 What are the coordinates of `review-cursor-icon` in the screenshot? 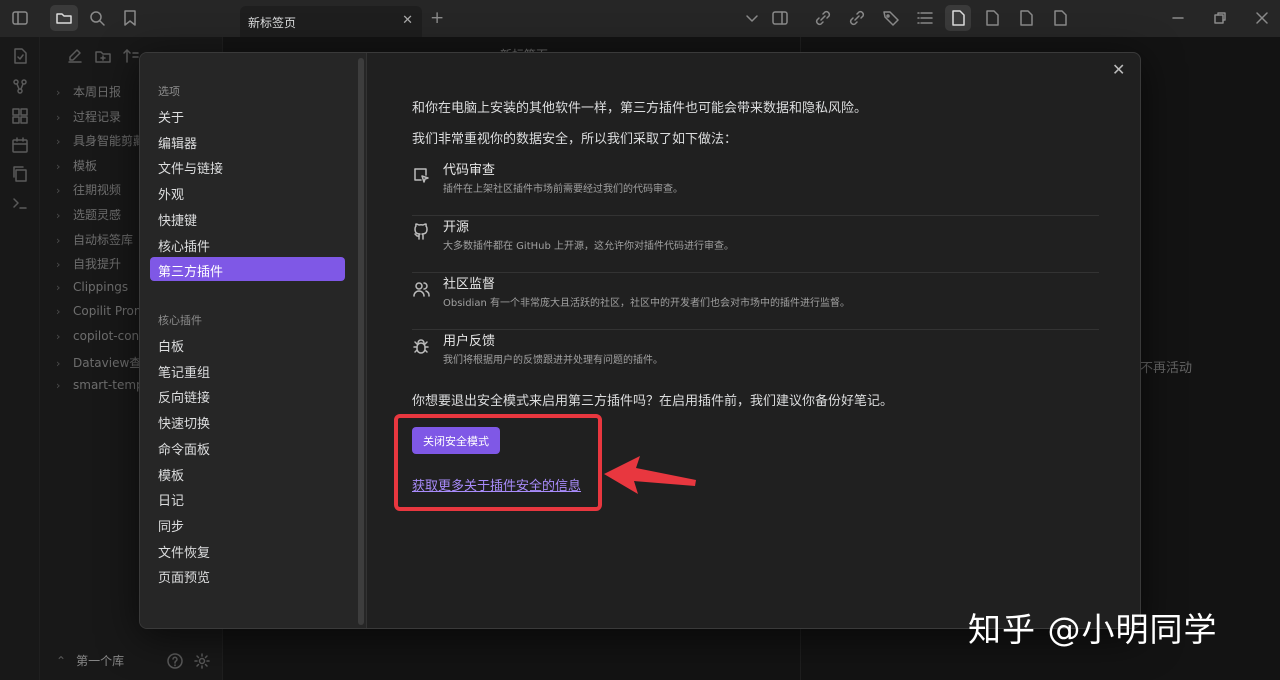 It's located at (421, 175).